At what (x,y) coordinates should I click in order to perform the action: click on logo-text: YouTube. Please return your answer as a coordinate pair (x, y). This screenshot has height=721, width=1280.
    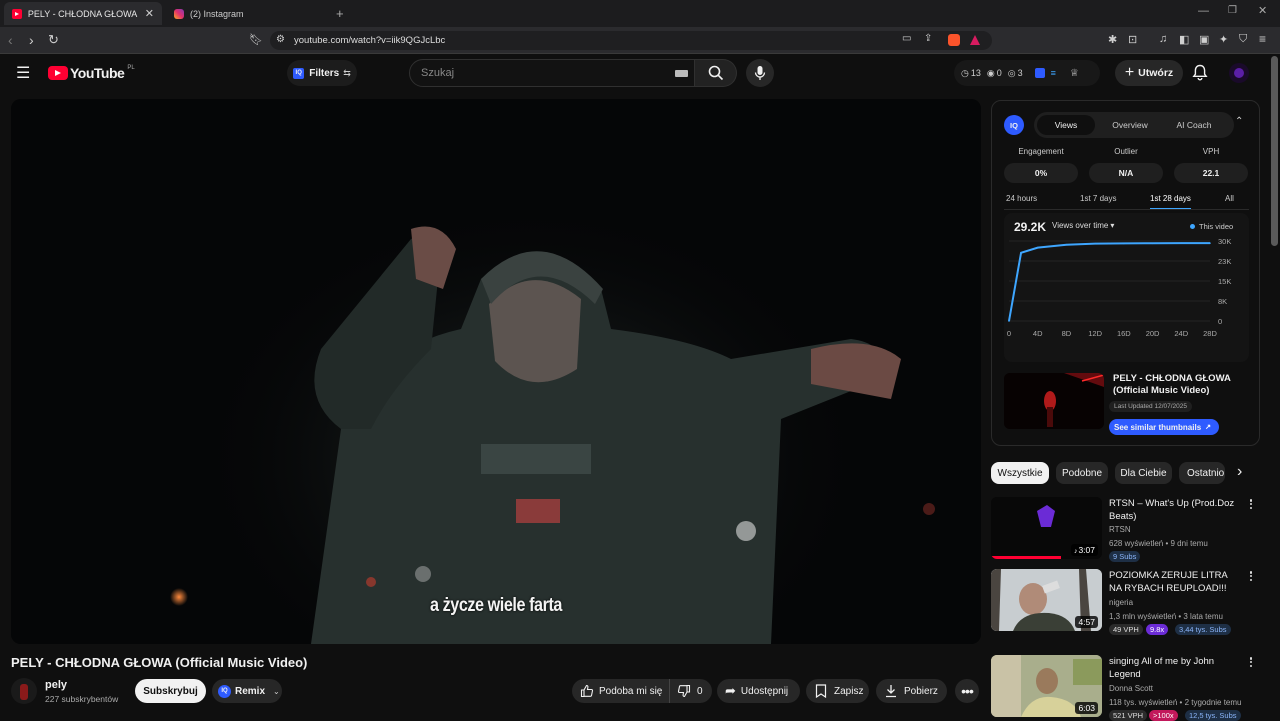
    Looking at the image, I should click on (97, 73).